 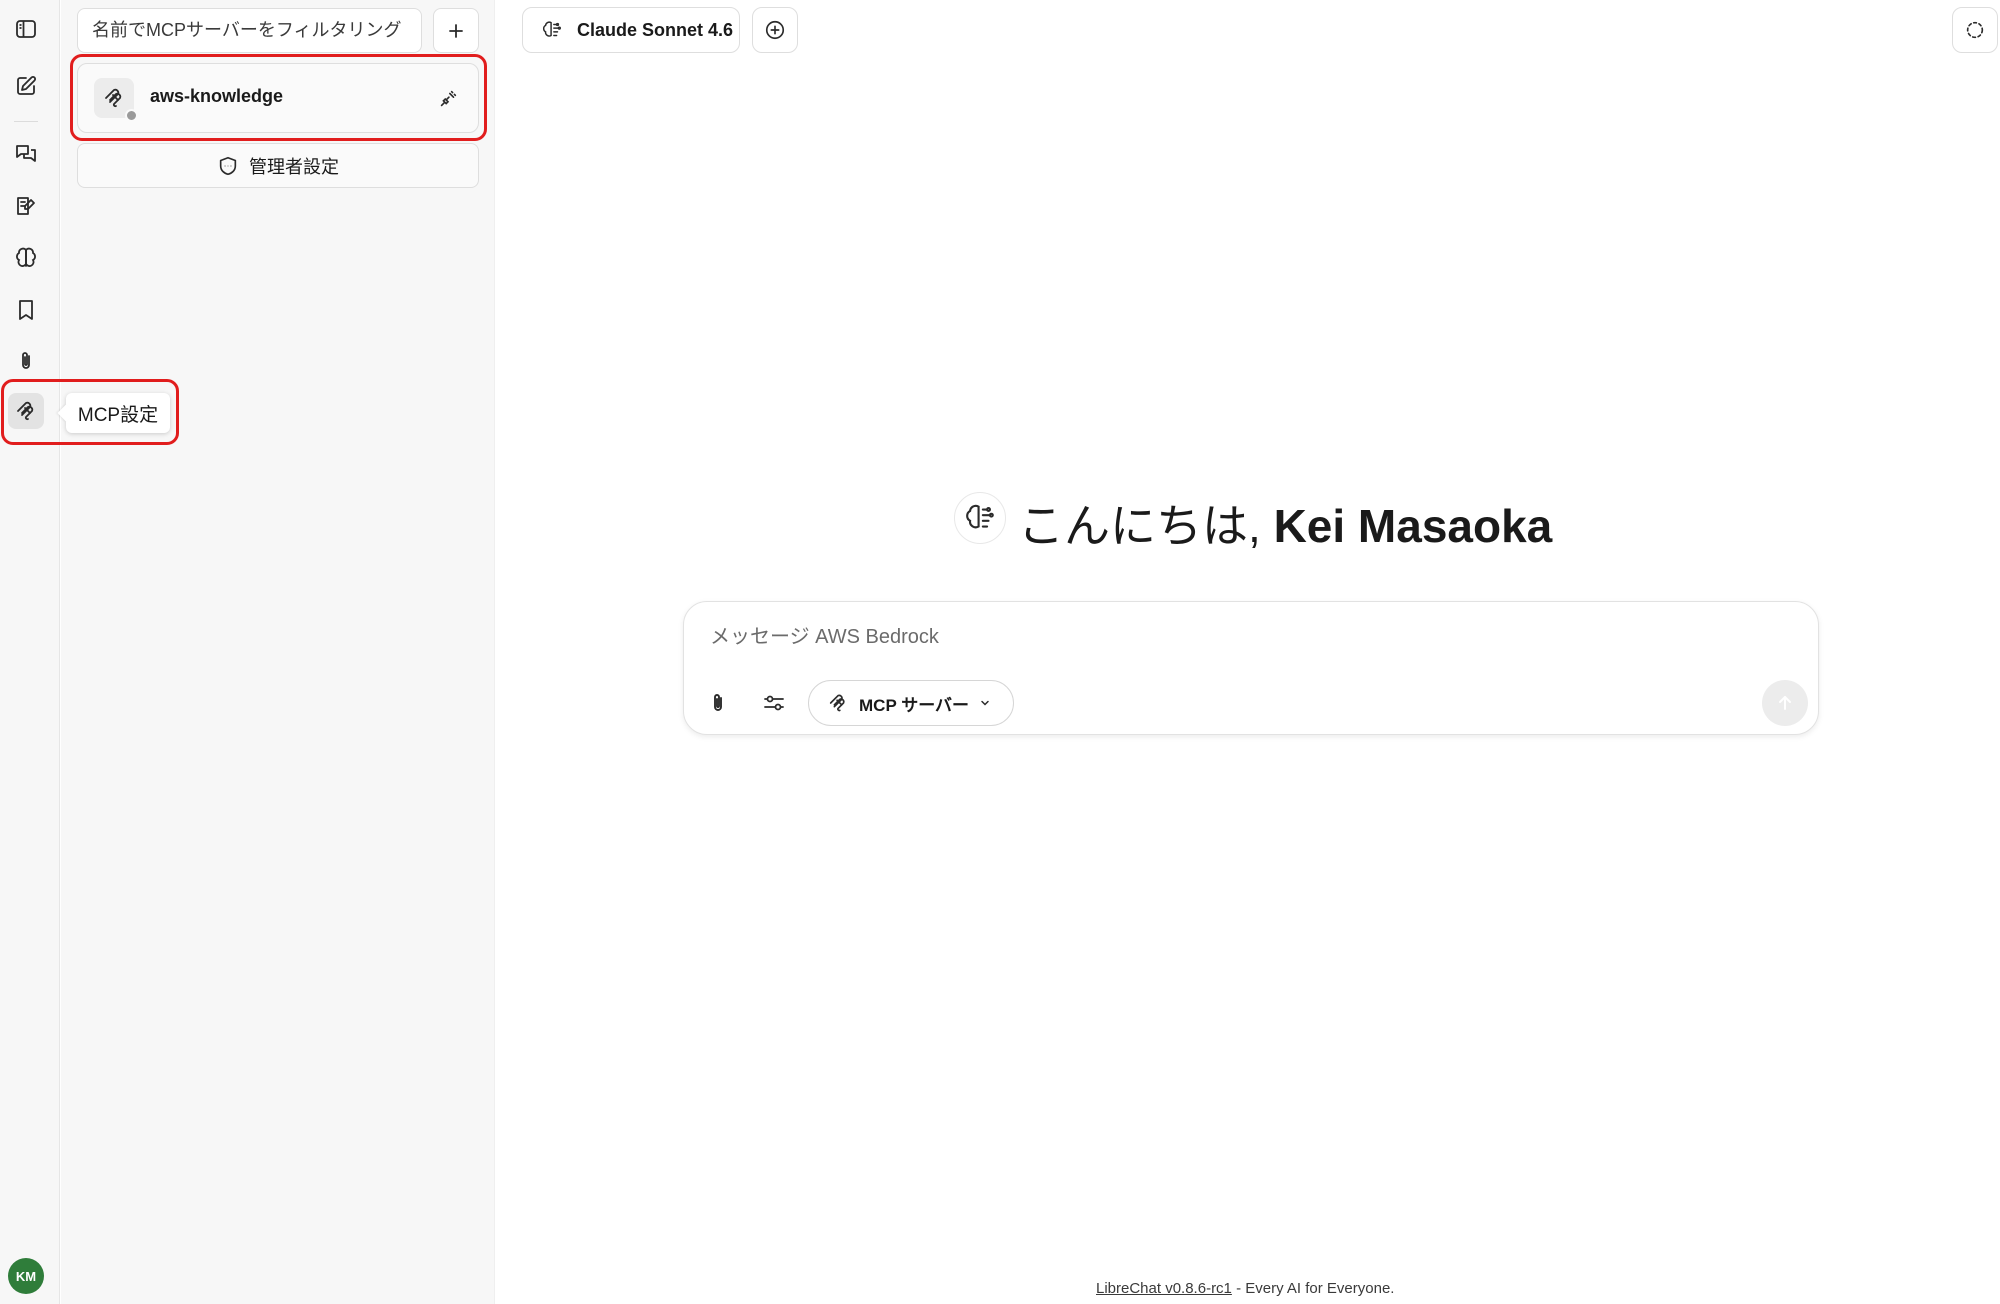 I want to click on model-name: Claude Sonnet 4.6, so click(x=655, y=29).